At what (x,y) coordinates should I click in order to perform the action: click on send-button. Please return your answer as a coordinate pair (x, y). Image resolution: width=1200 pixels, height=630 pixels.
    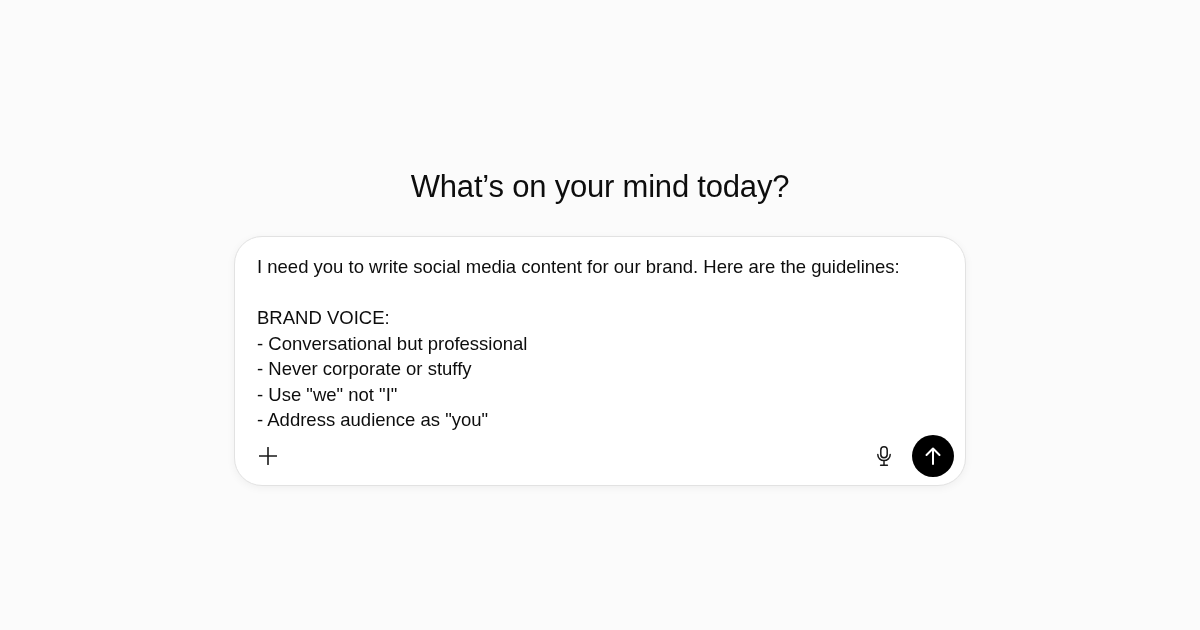
    Looking at the image, I should click on (933, 455).